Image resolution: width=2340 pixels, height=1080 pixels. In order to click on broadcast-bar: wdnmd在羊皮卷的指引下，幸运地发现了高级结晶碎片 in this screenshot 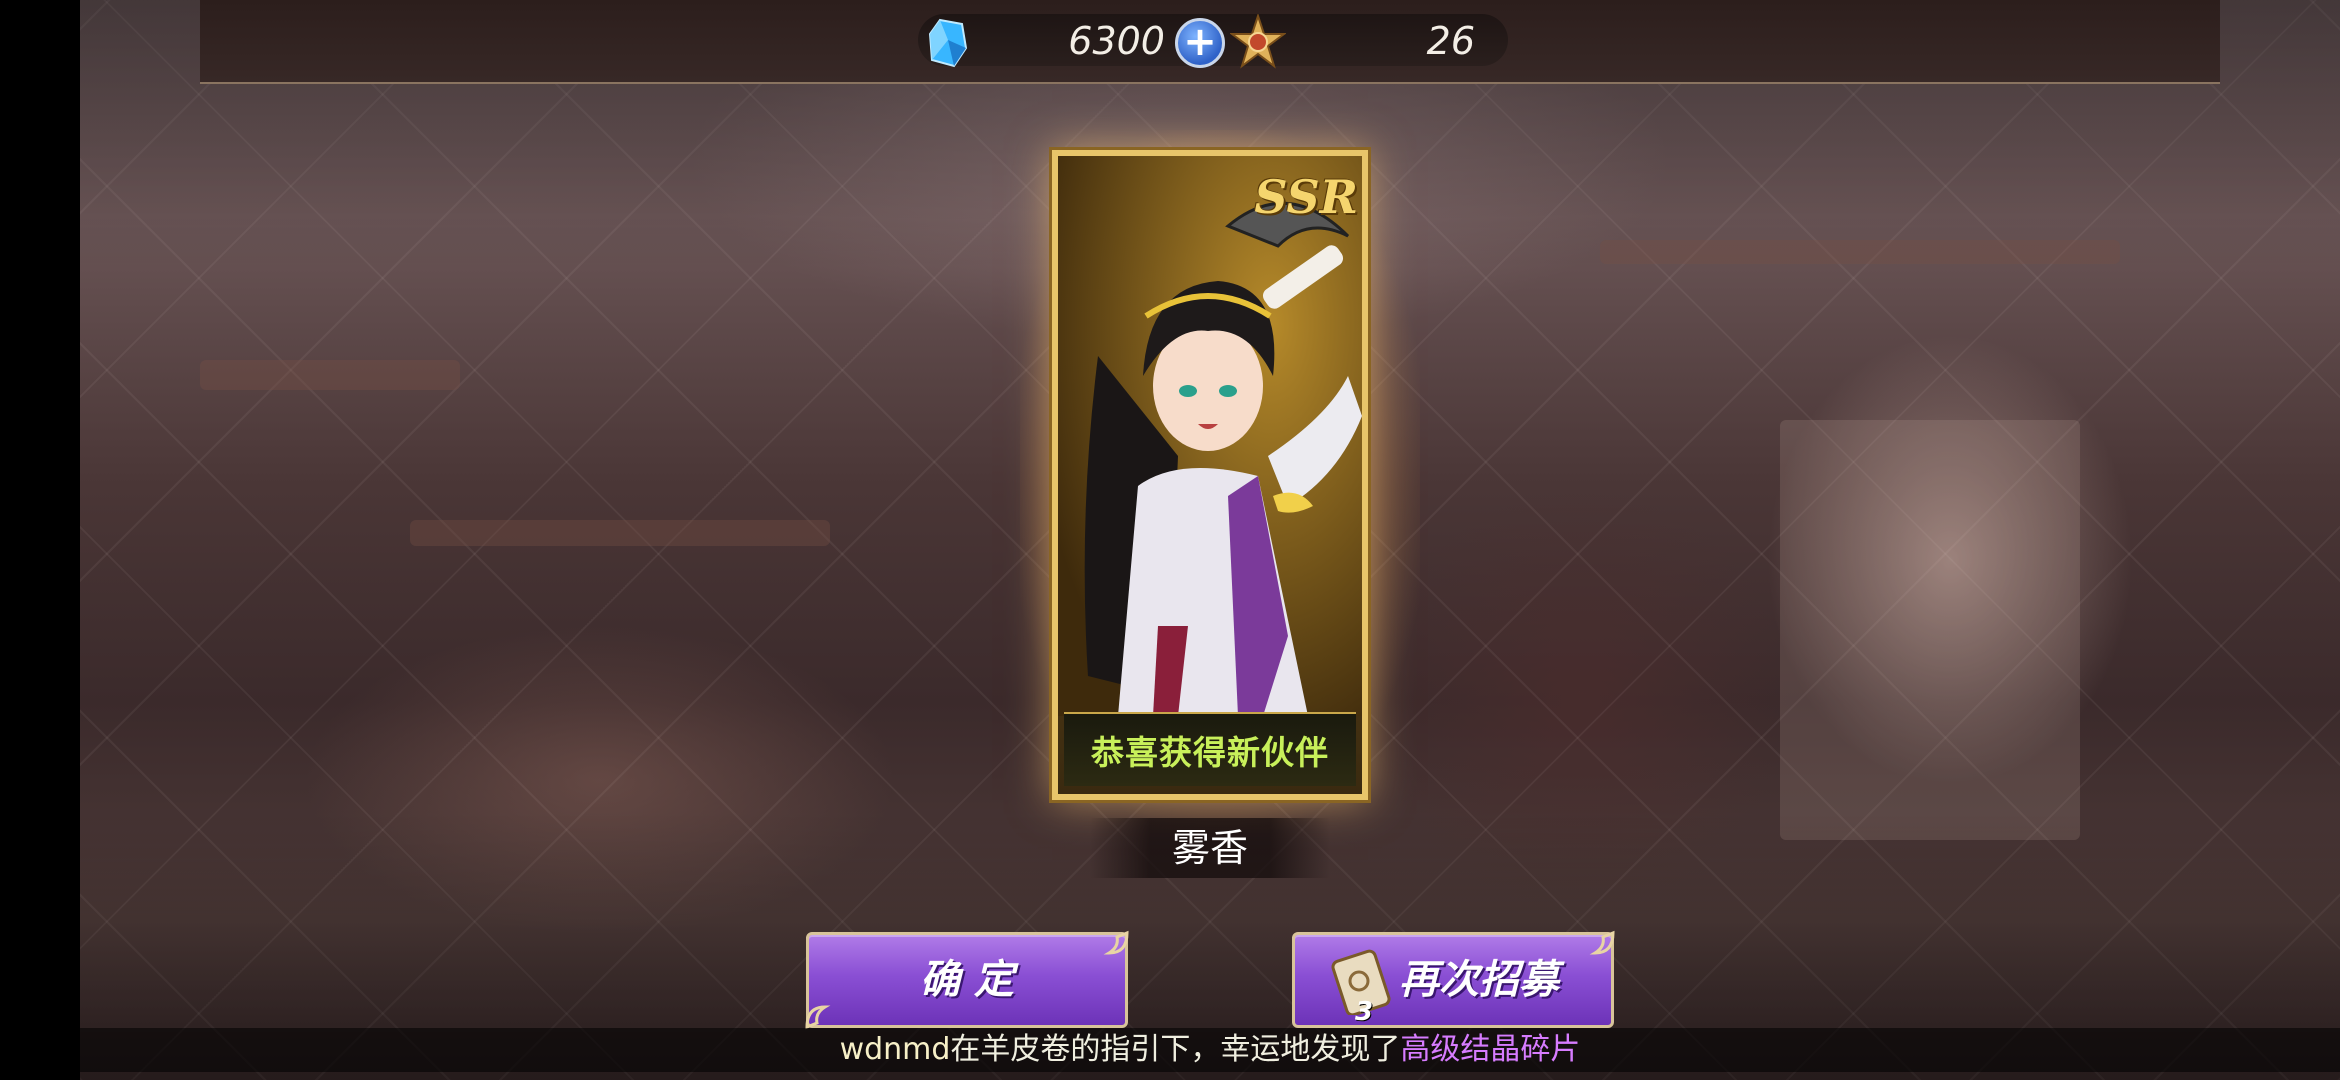, I will do `click(1210, 1050)`.